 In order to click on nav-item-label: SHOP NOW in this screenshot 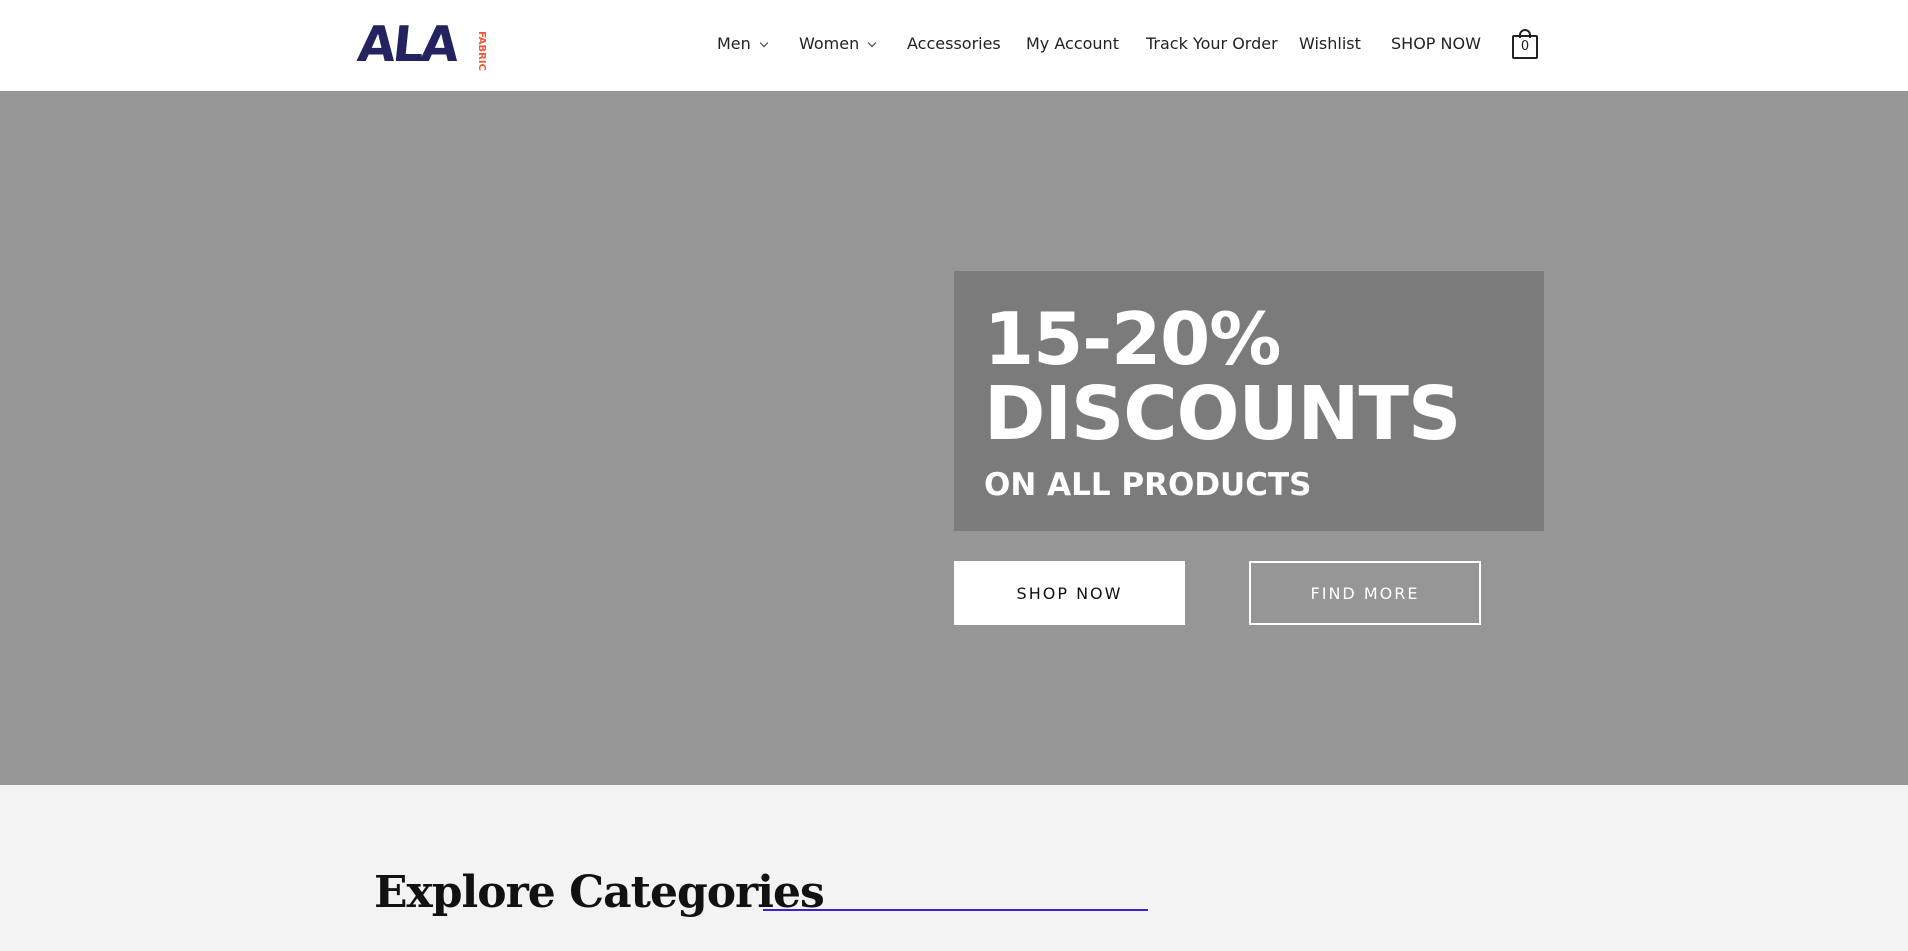, I will do `click(1436, 43)`.